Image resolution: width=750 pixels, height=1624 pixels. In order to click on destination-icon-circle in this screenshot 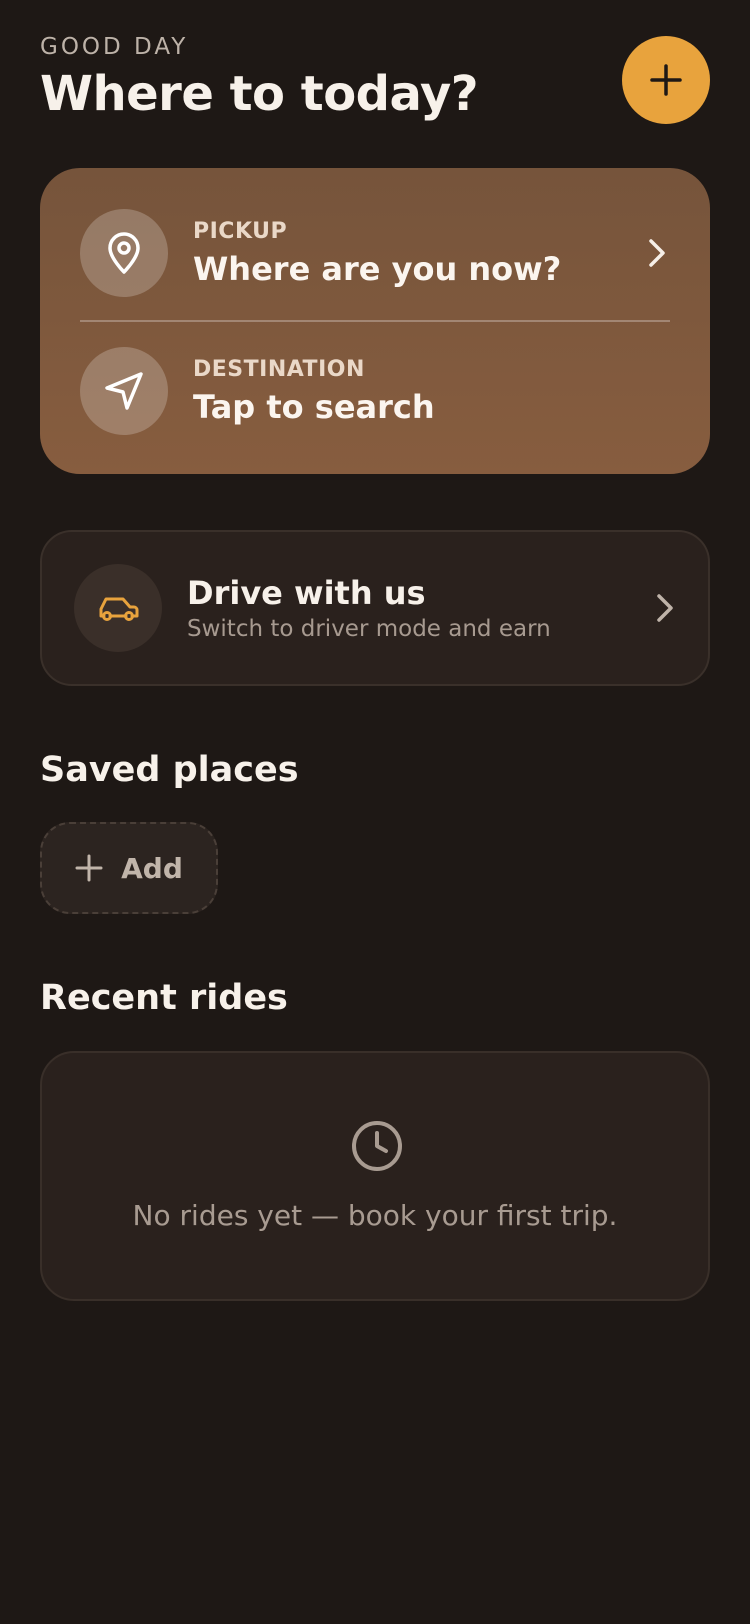, I will do `click(124, 391)`.